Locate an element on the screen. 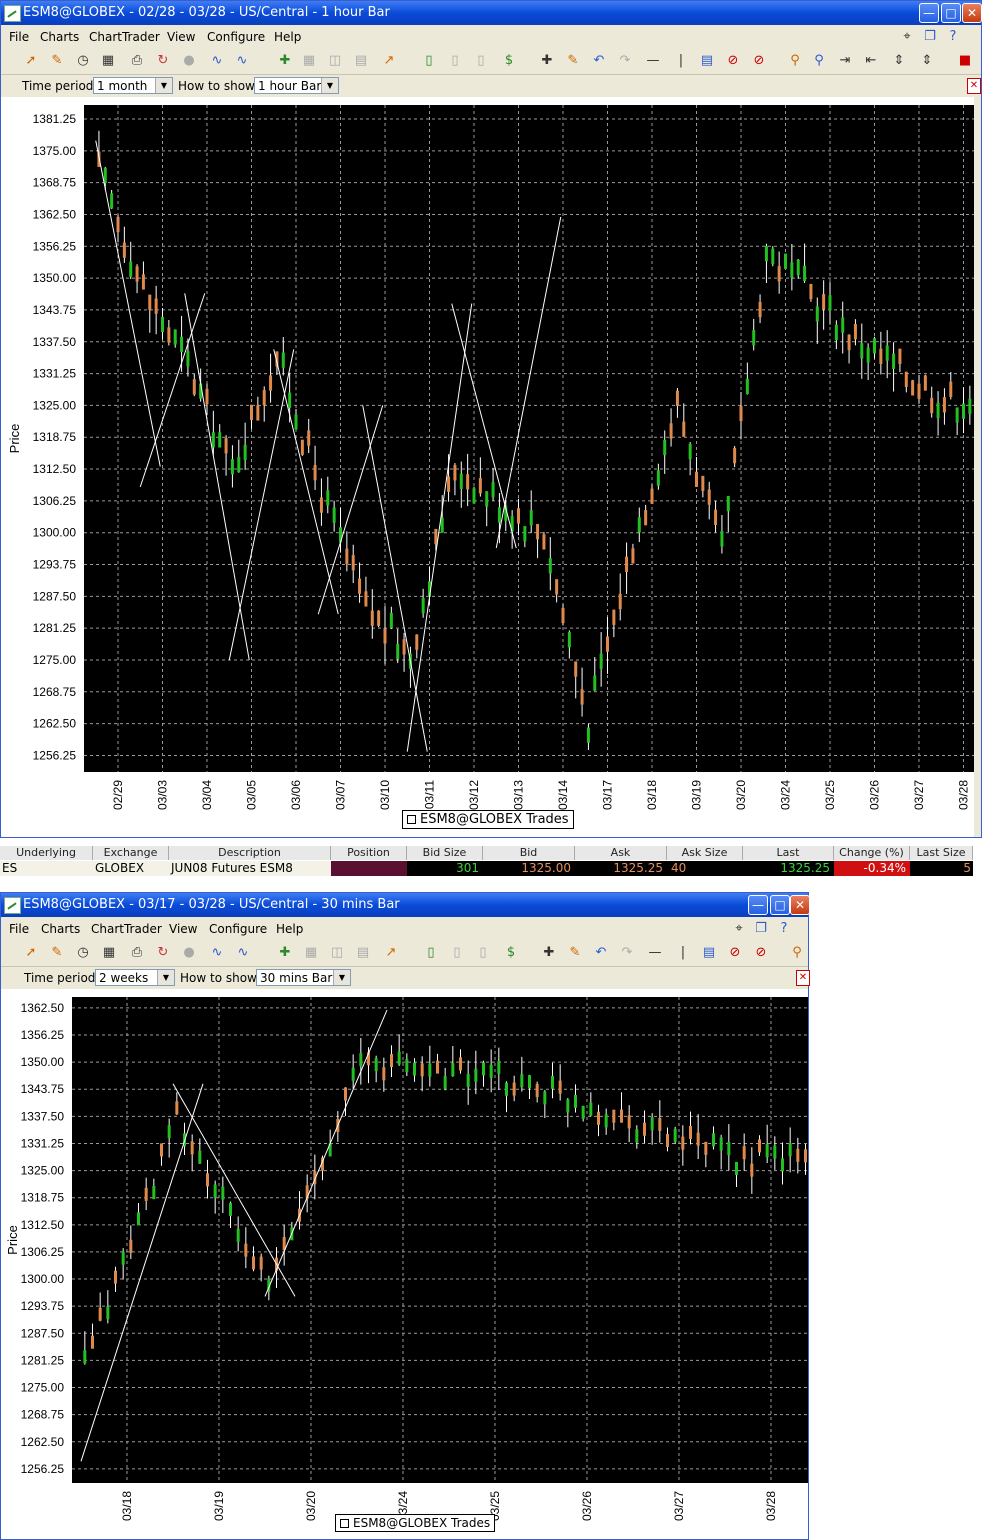  col-description: Description is located at coordinates (250, 853).